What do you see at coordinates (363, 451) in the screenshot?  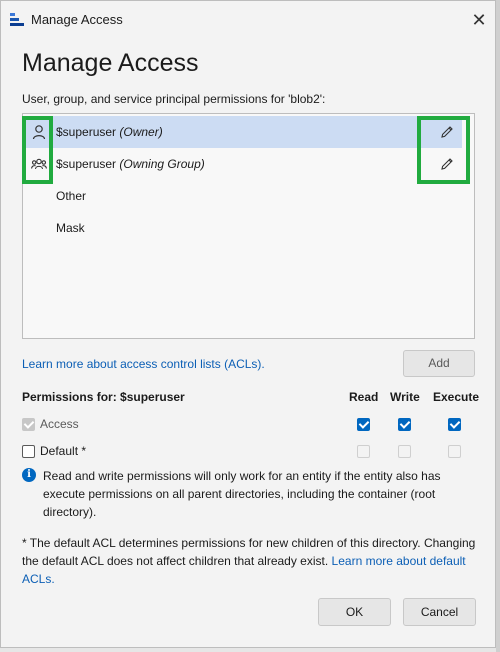 I see `default-read-checkbox` at bounding box center [363, 451].